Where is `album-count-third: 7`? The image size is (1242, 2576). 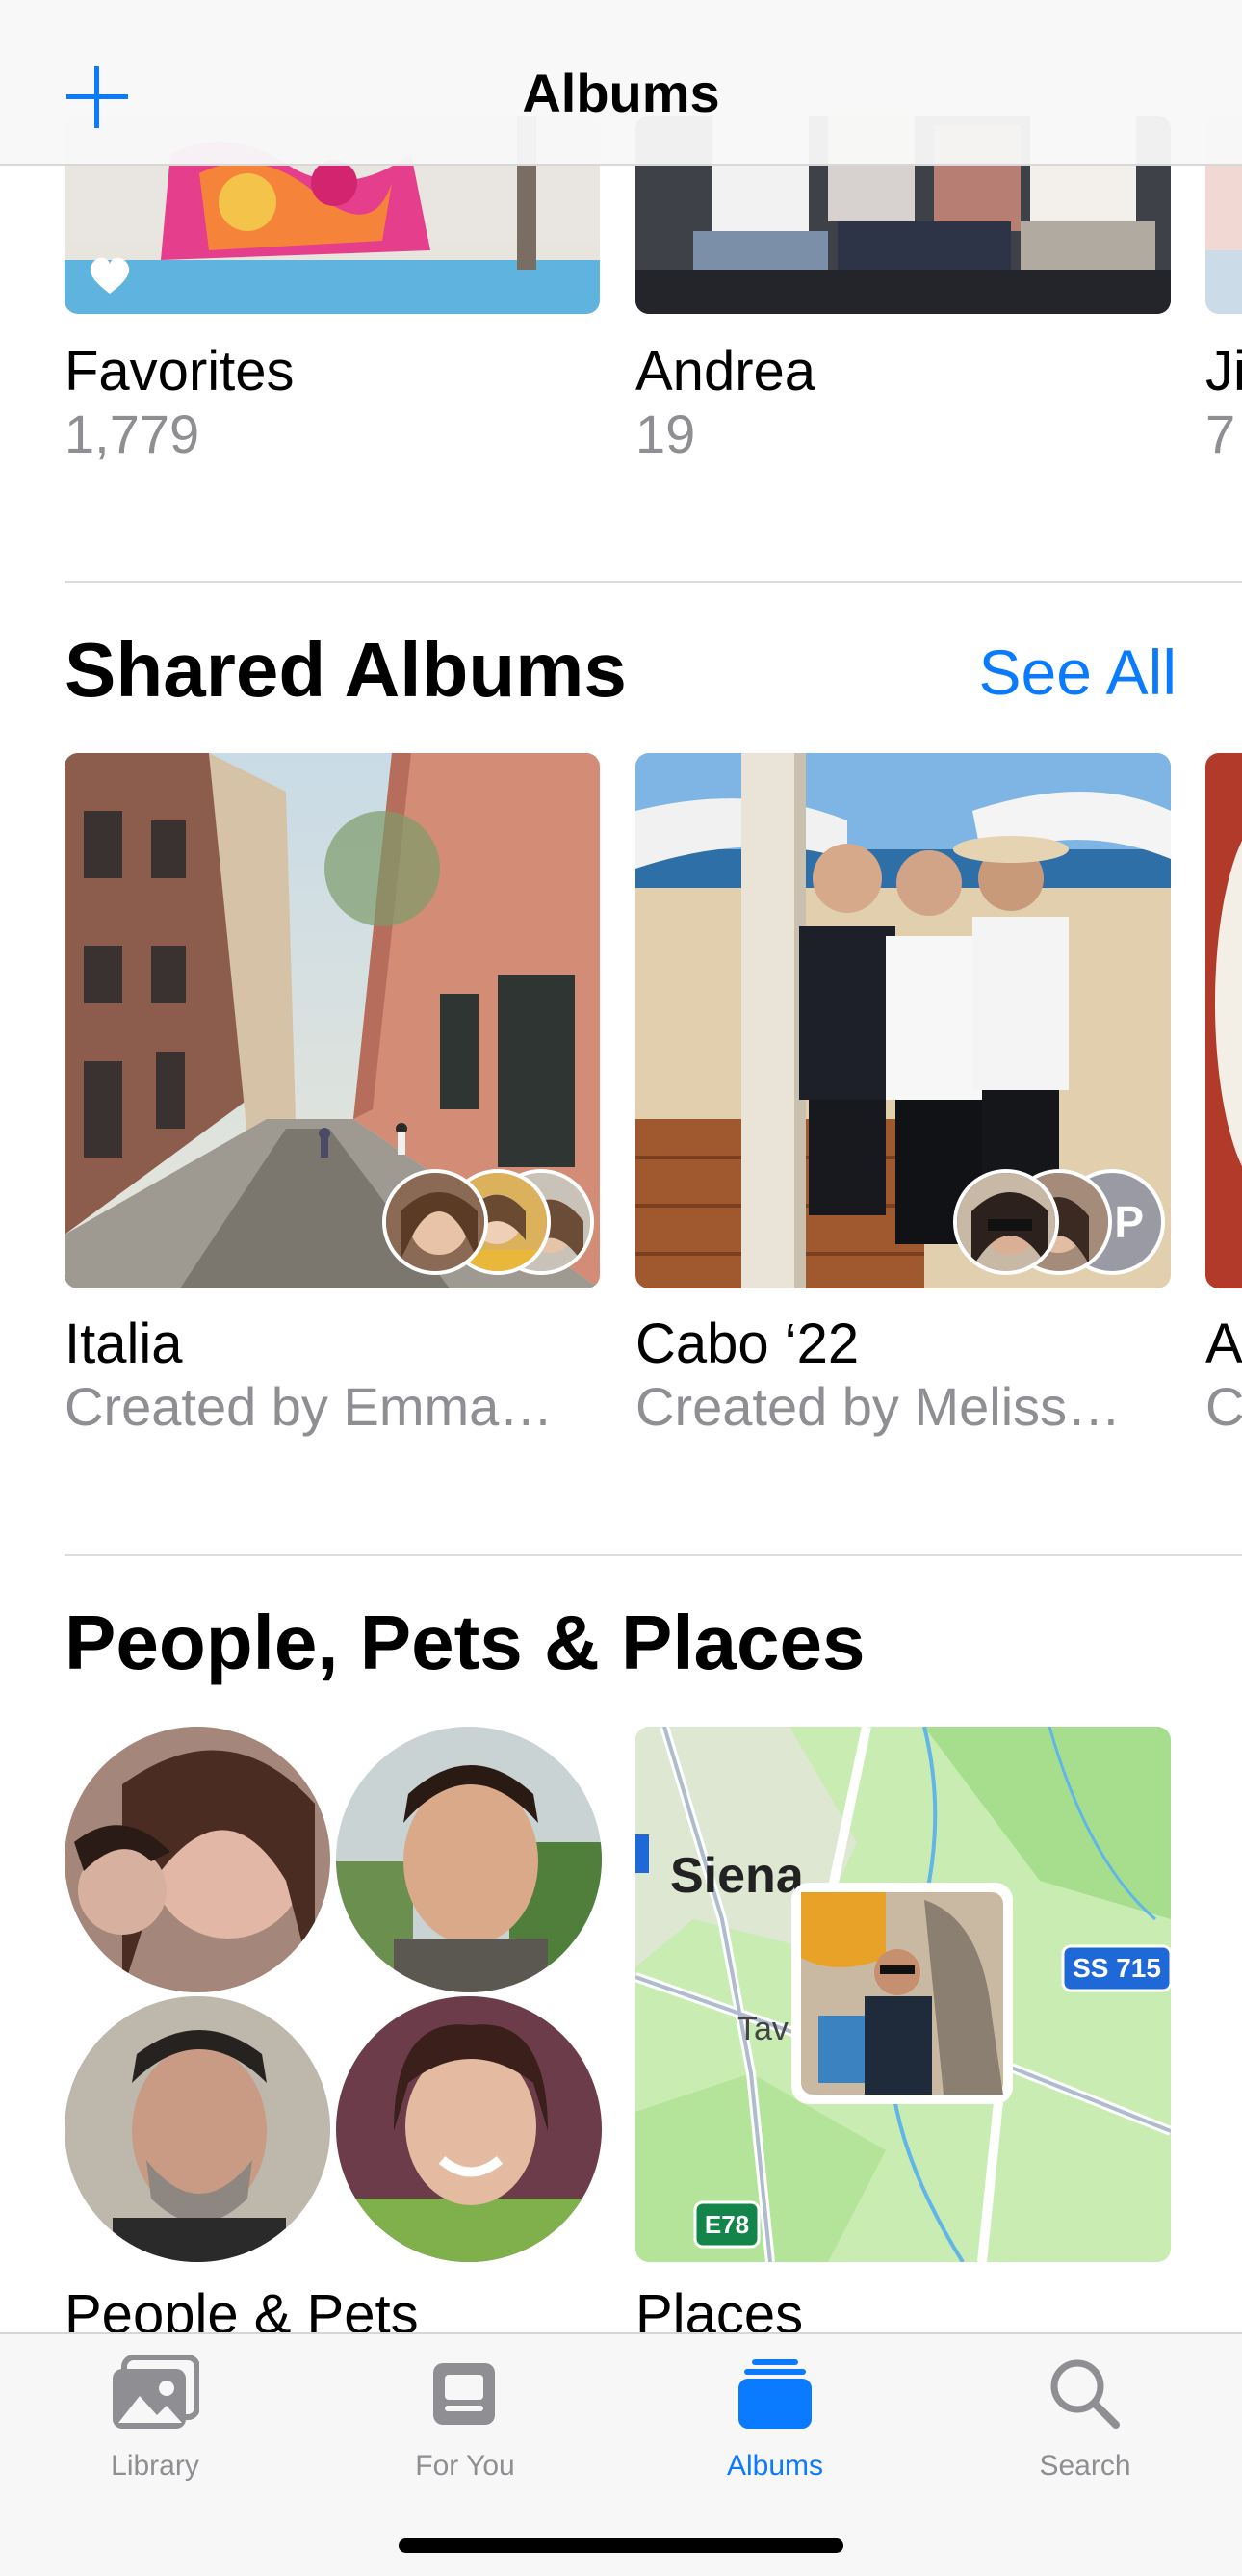
album-count-third: 7 is located at coordinates (1220, 433).